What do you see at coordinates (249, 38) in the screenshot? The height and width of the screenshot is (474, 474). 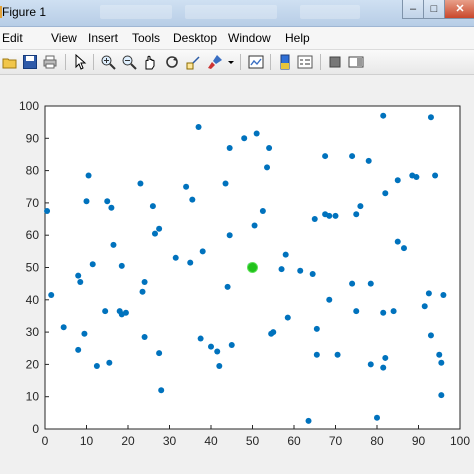 I see `menu-window: Window` at bounding box center [249, 38].